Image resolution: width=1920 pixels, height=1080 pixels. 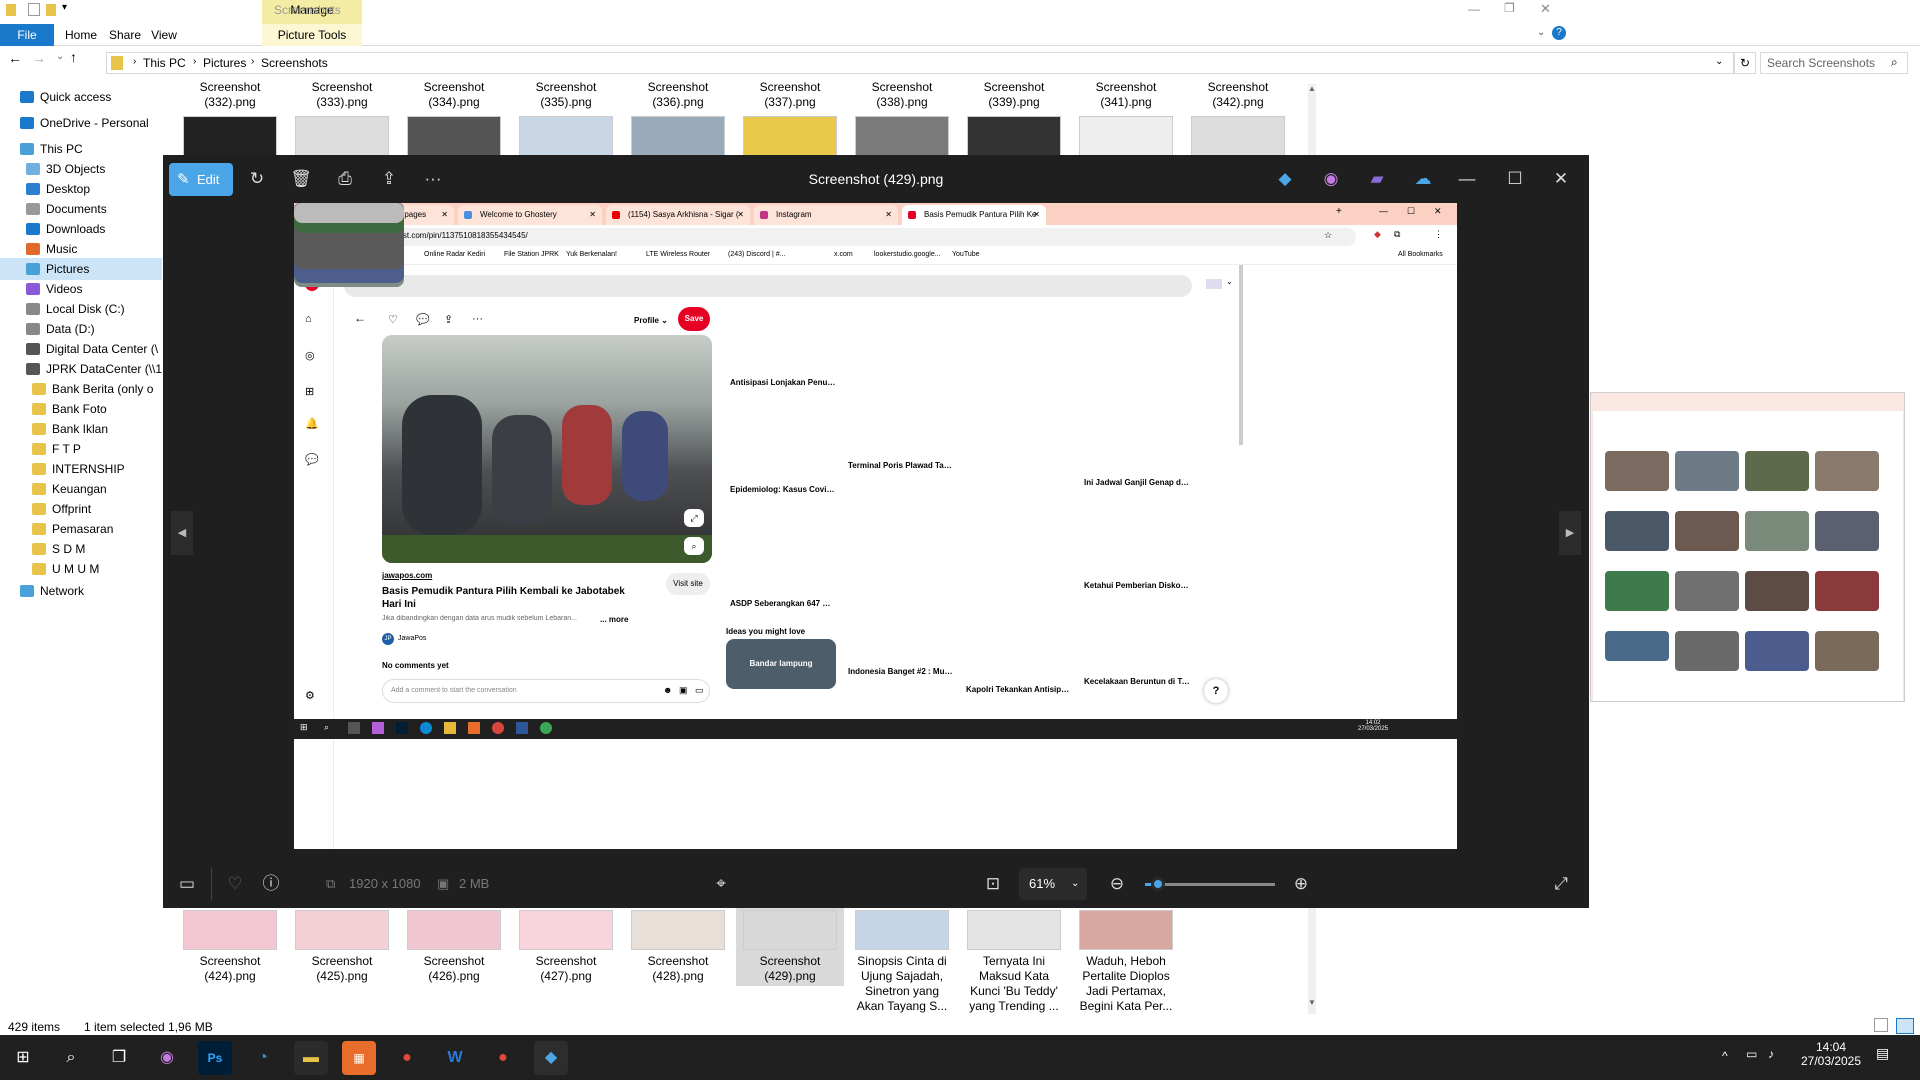 What do you see at coordinates (1515, 179) in the screenshot?
I see `viewer-maximize-button: ☐` at bounding box center [1515, 179].